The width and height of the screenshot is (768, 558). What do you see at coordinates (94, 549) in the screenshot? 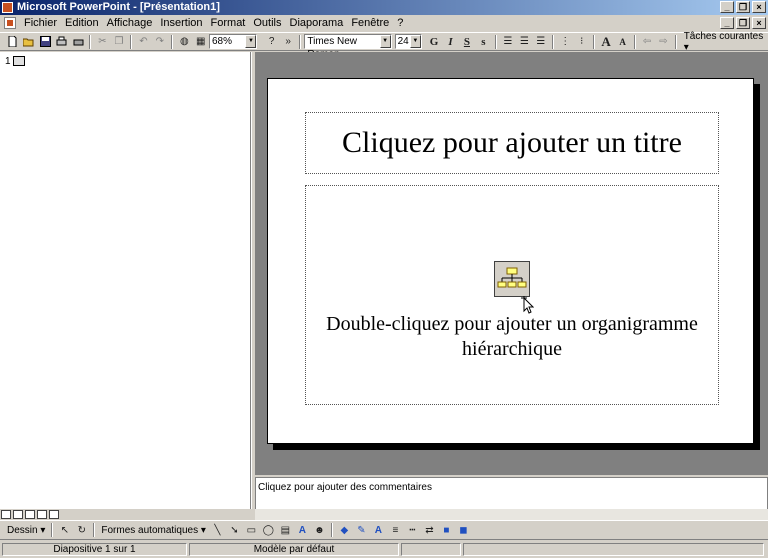
I see `status-slide-count: Diapositive 1 sur 1` at bounding box center [94, 549].